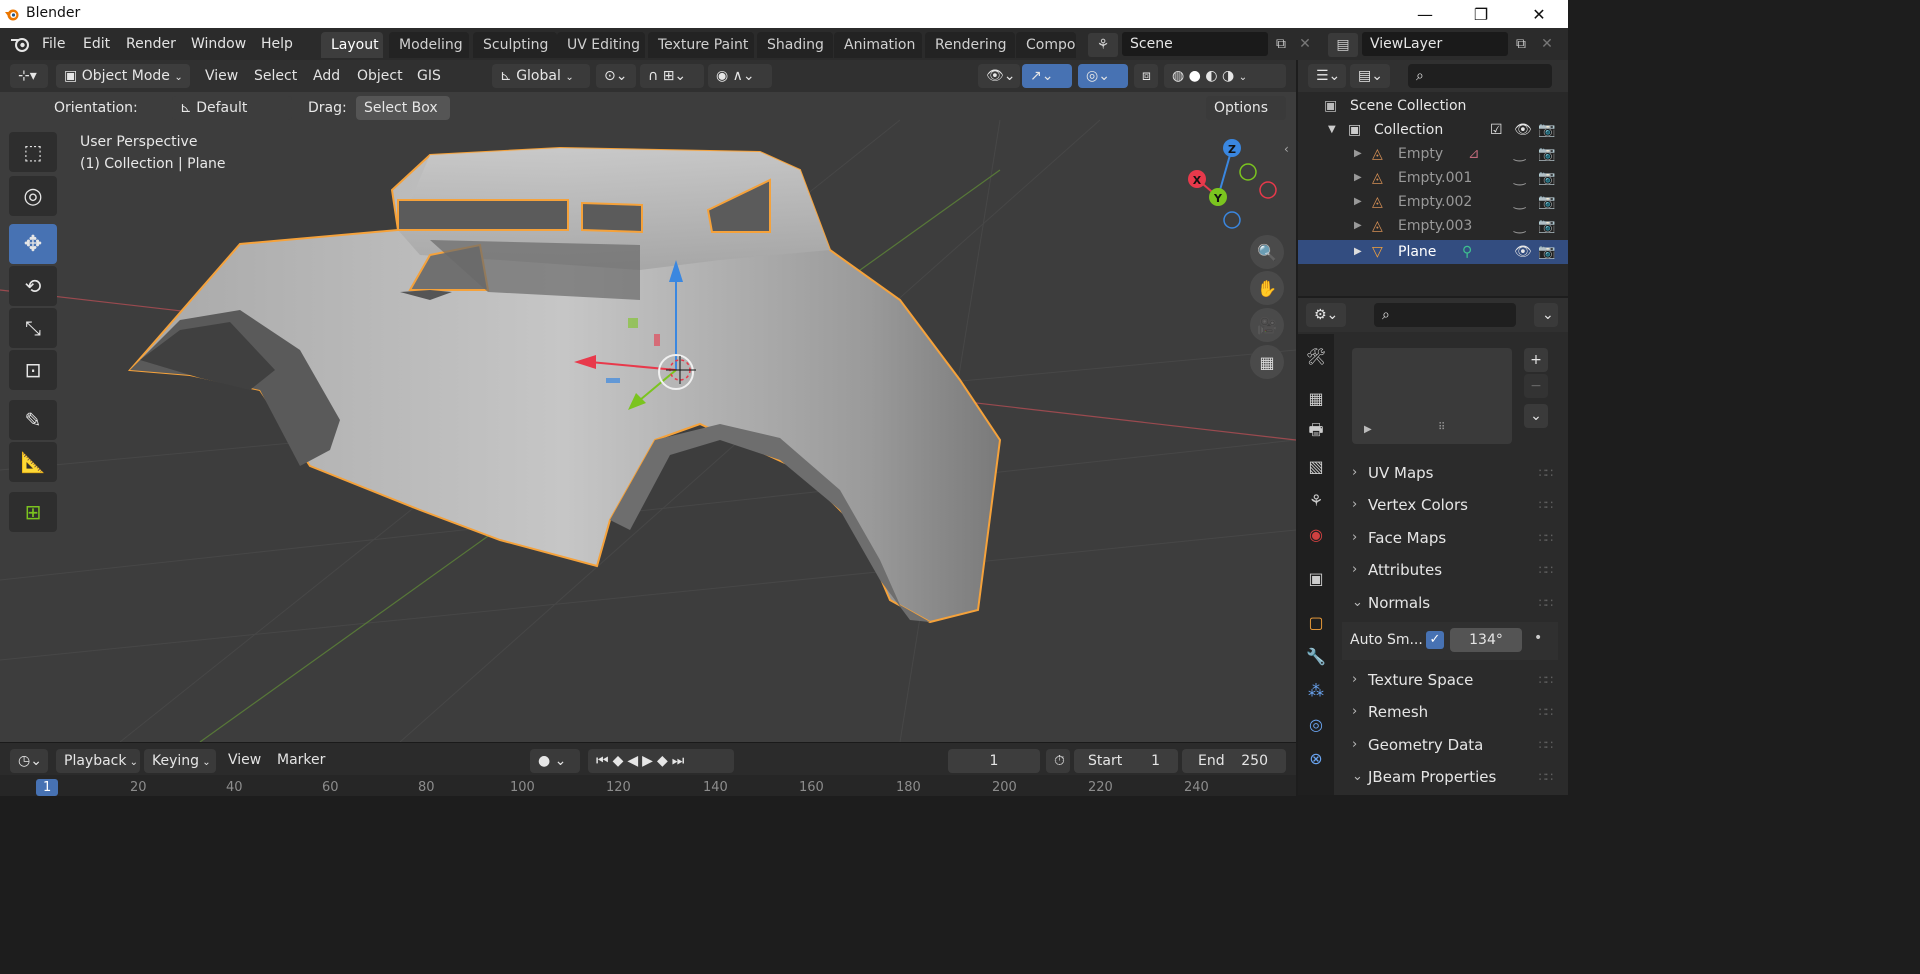 The image size is (1920, 974). I want to click on options-dropdown: Options, so click(1246, 108).